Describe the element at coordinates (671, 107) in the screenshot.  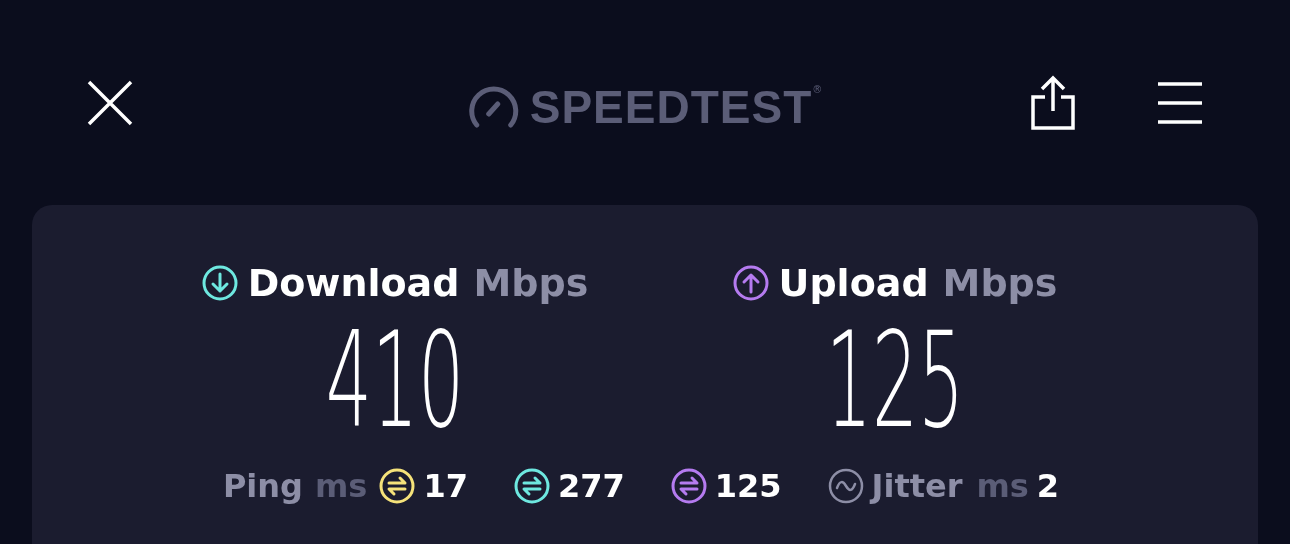
I see `logo-text: SPEEDTEST` at that location.